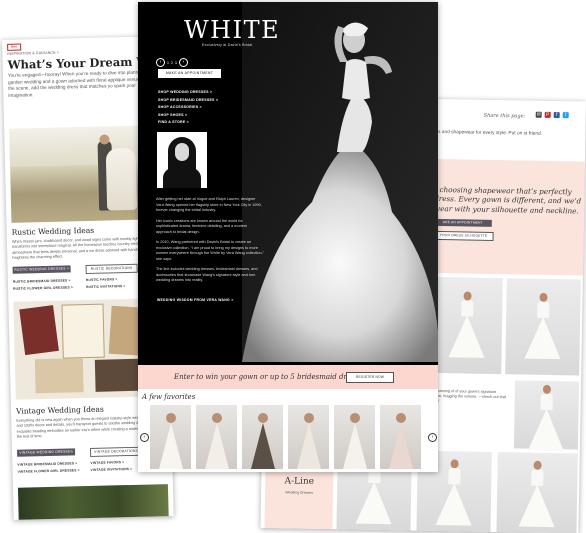  I want to click on facebook-icon: f, so click(556, 115).